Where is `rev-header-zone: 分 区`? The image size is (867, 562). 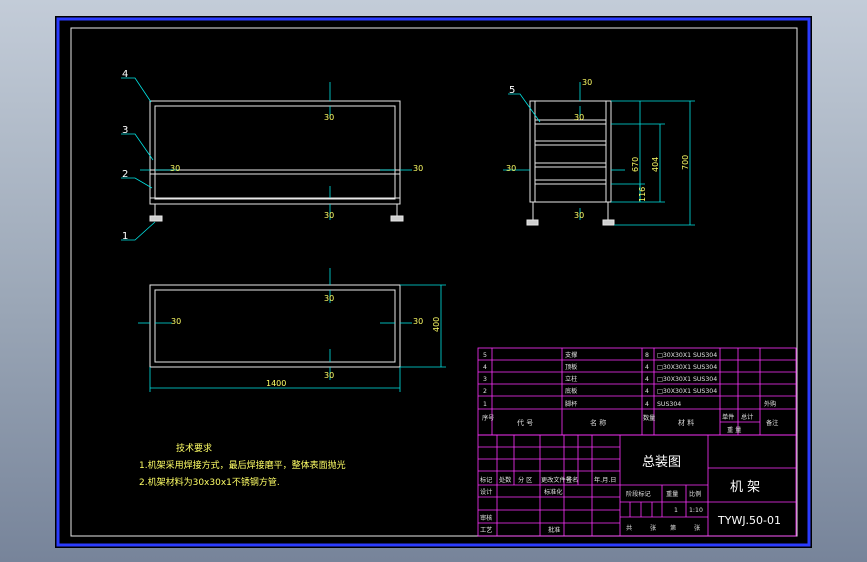
rev-header-zone: 分 区 is located at coordinates (525, 480).